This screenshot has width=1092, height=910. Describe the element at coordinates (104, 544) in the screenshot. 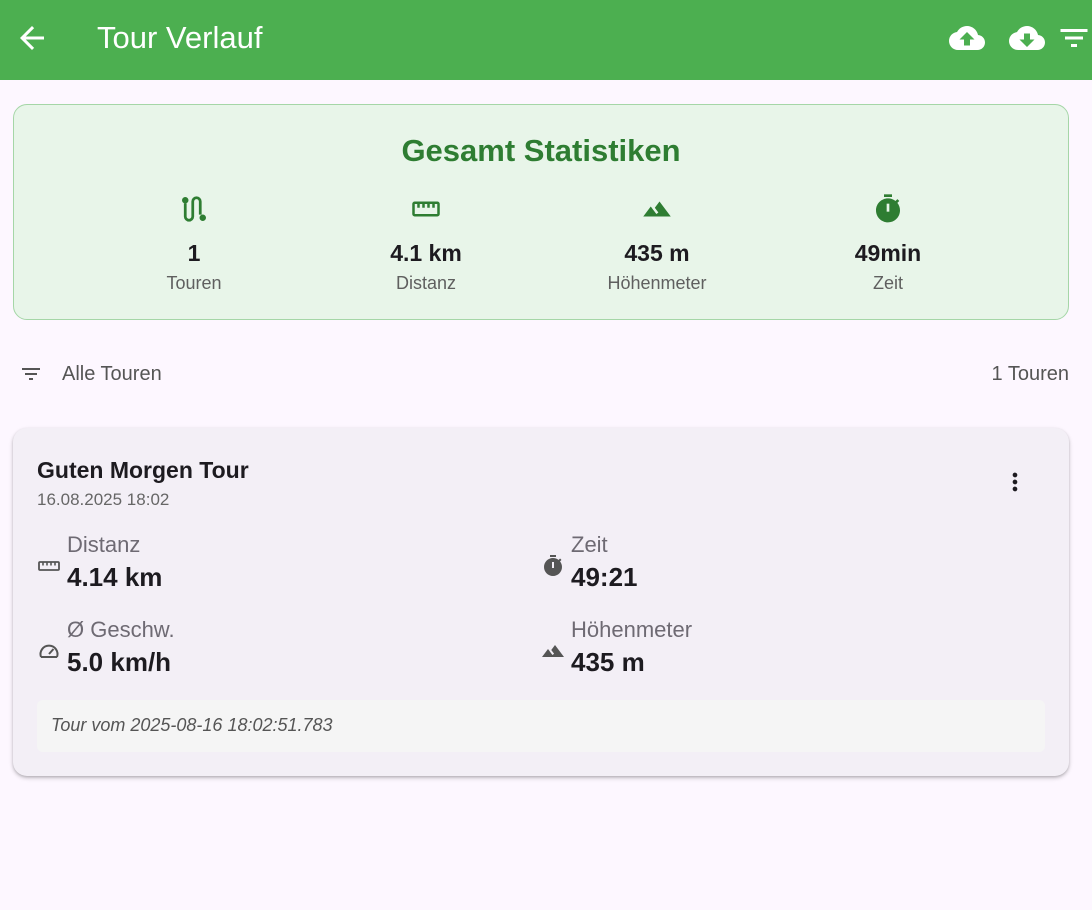

I see `metric-label: Distanz` at that location.